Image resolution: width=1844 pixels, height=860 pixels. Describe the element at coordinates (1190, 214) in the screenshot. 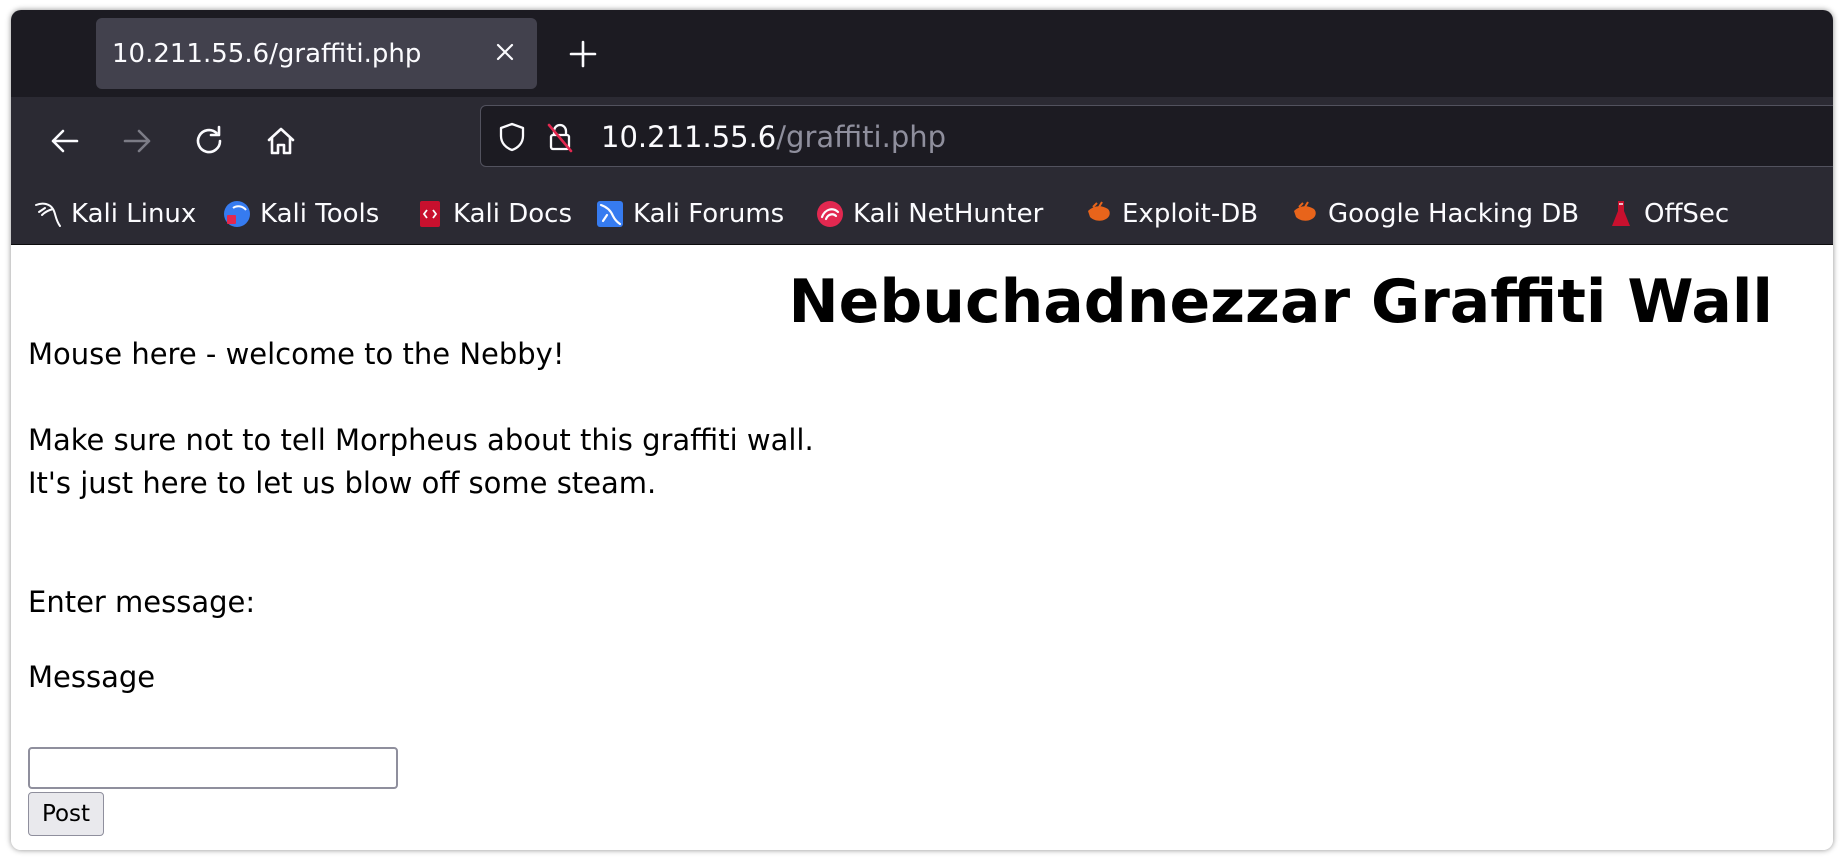

I see `bookmark-label: Exploit-DB` at that location.